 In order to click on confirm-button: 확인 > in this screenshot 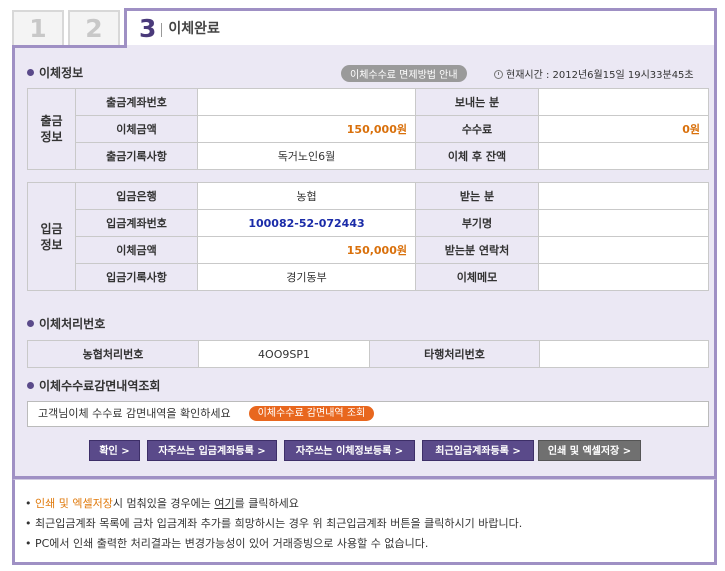, I will do `click(114, 450)`.